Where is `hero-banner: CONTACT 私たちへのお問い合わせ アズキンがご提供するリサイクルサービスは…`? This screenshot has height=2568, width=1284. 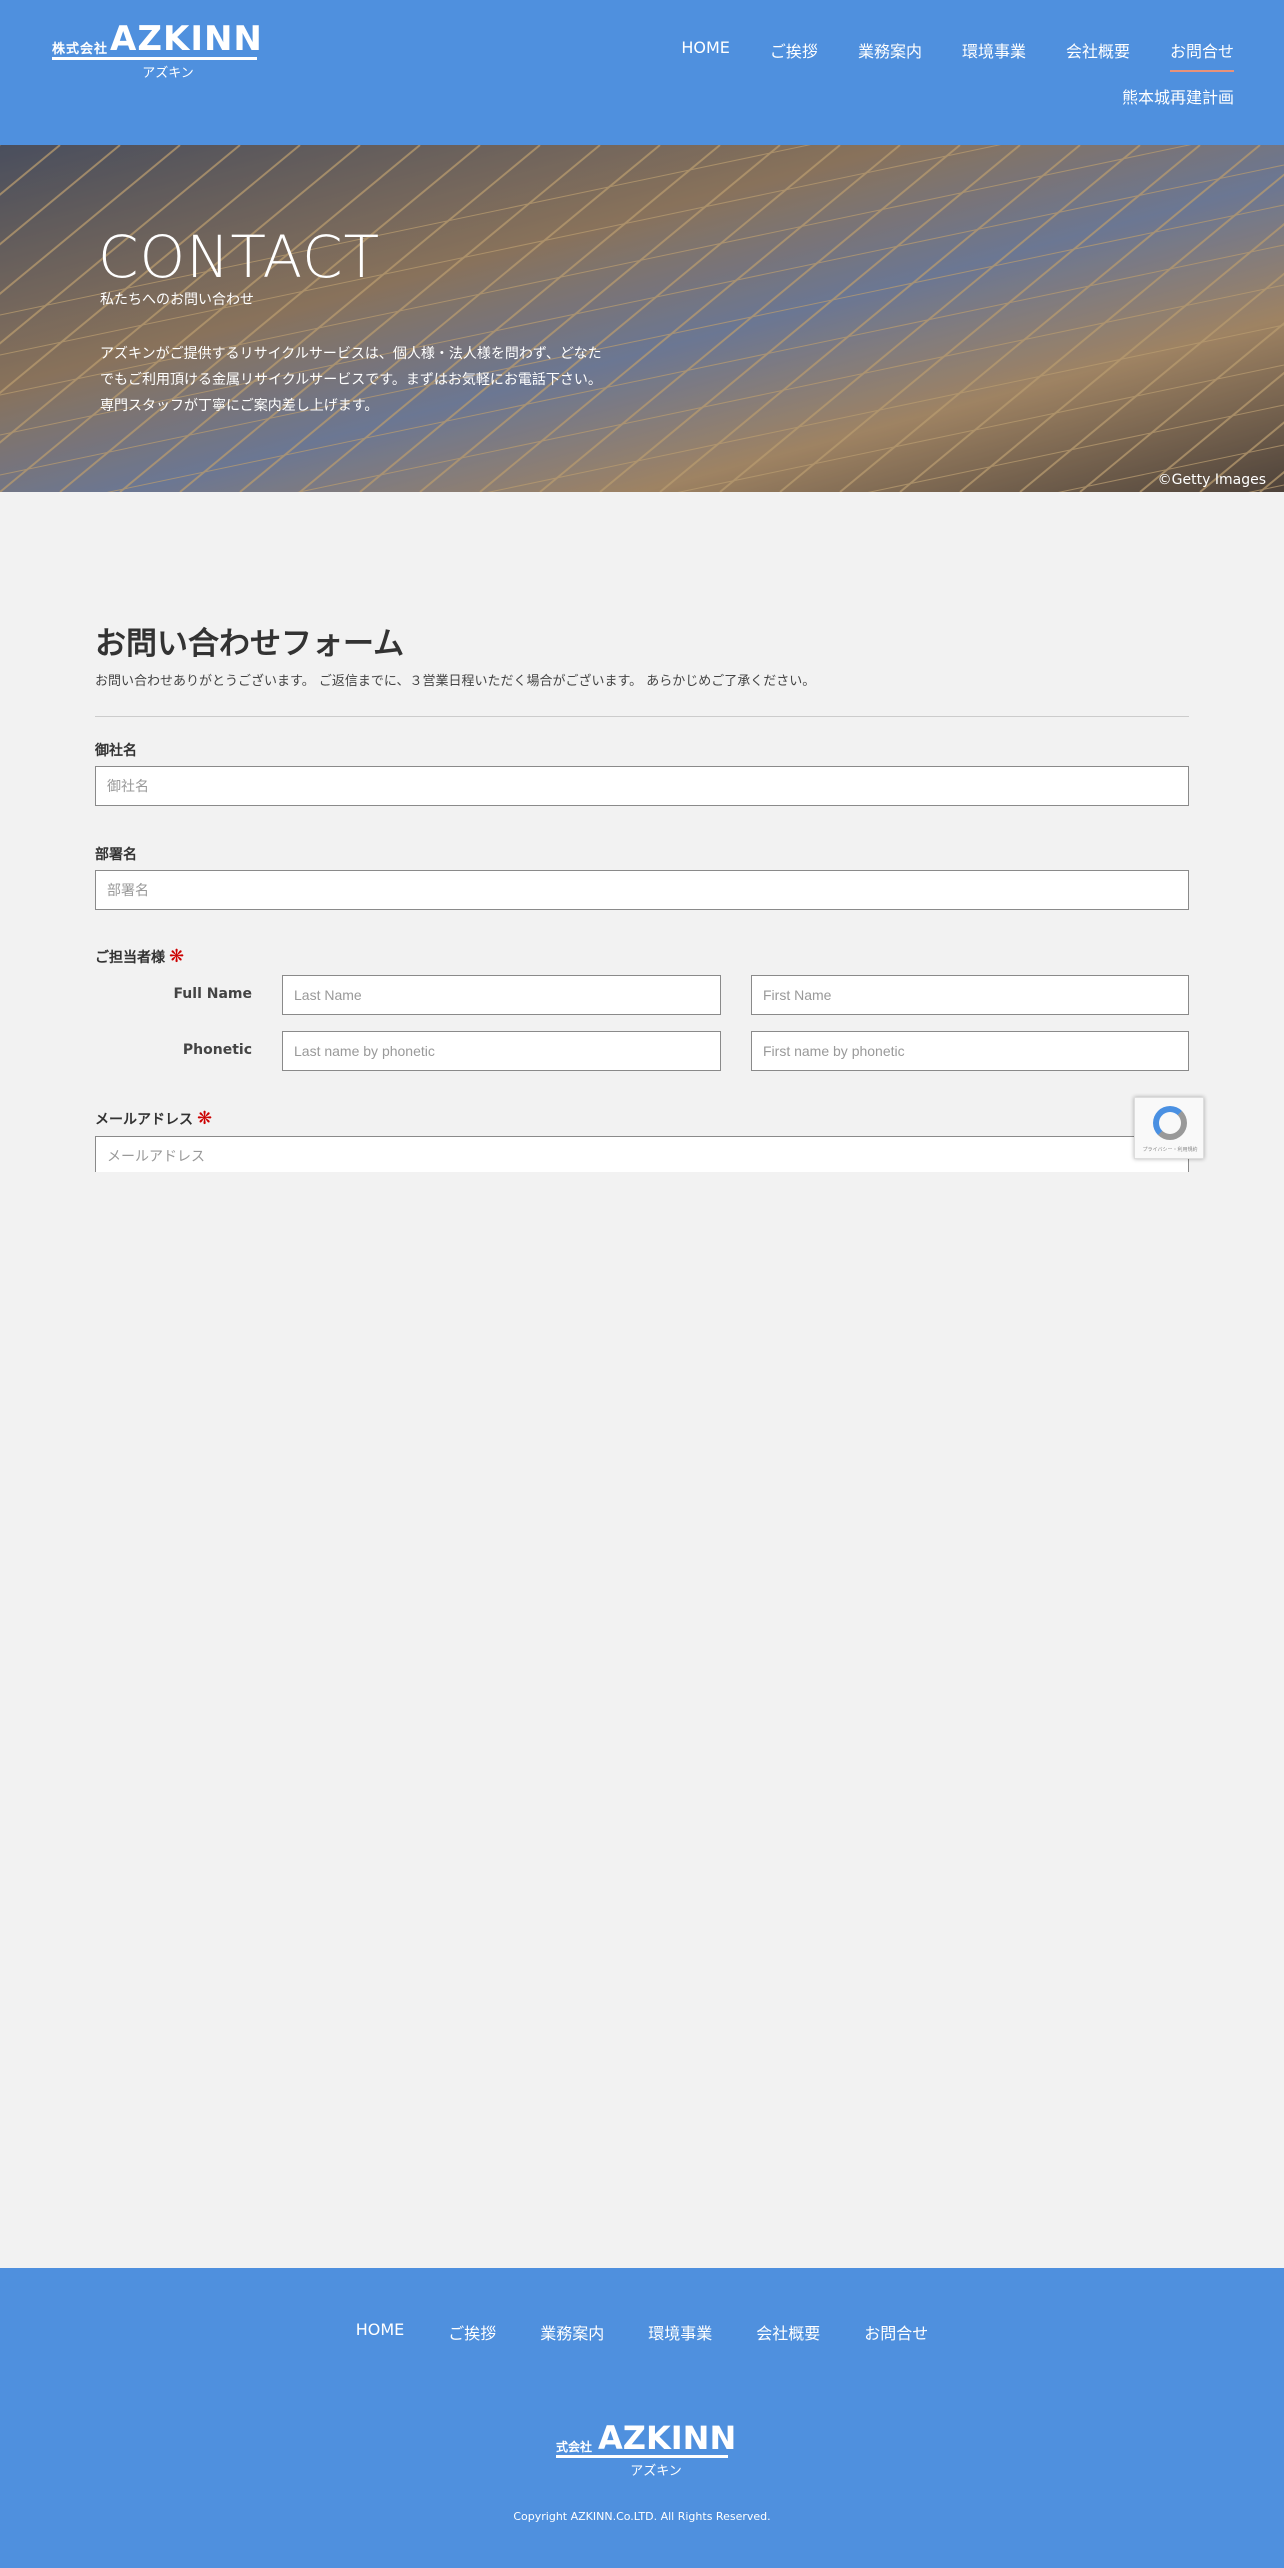 hero-banner: CONTACT 私たちへのお問い合わせ アズキンがご提供するリサイクルサービスは… is located at coordinates (642, 318).